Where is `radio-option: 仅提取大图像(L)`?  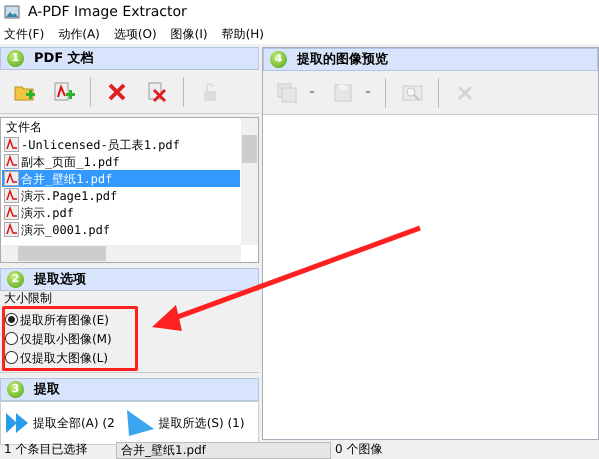 radio-option: 仅提取大图像(L) is located at coordinates (70, 357).